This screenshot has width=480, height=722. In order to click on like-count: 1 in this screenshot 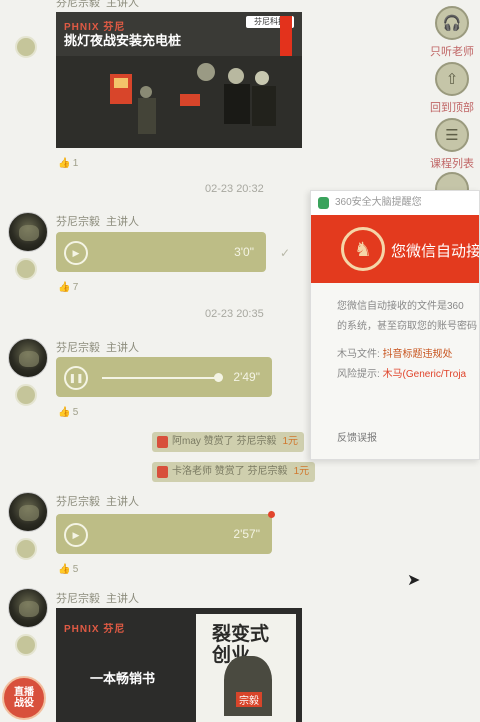, I will do `click(75, 163)`.